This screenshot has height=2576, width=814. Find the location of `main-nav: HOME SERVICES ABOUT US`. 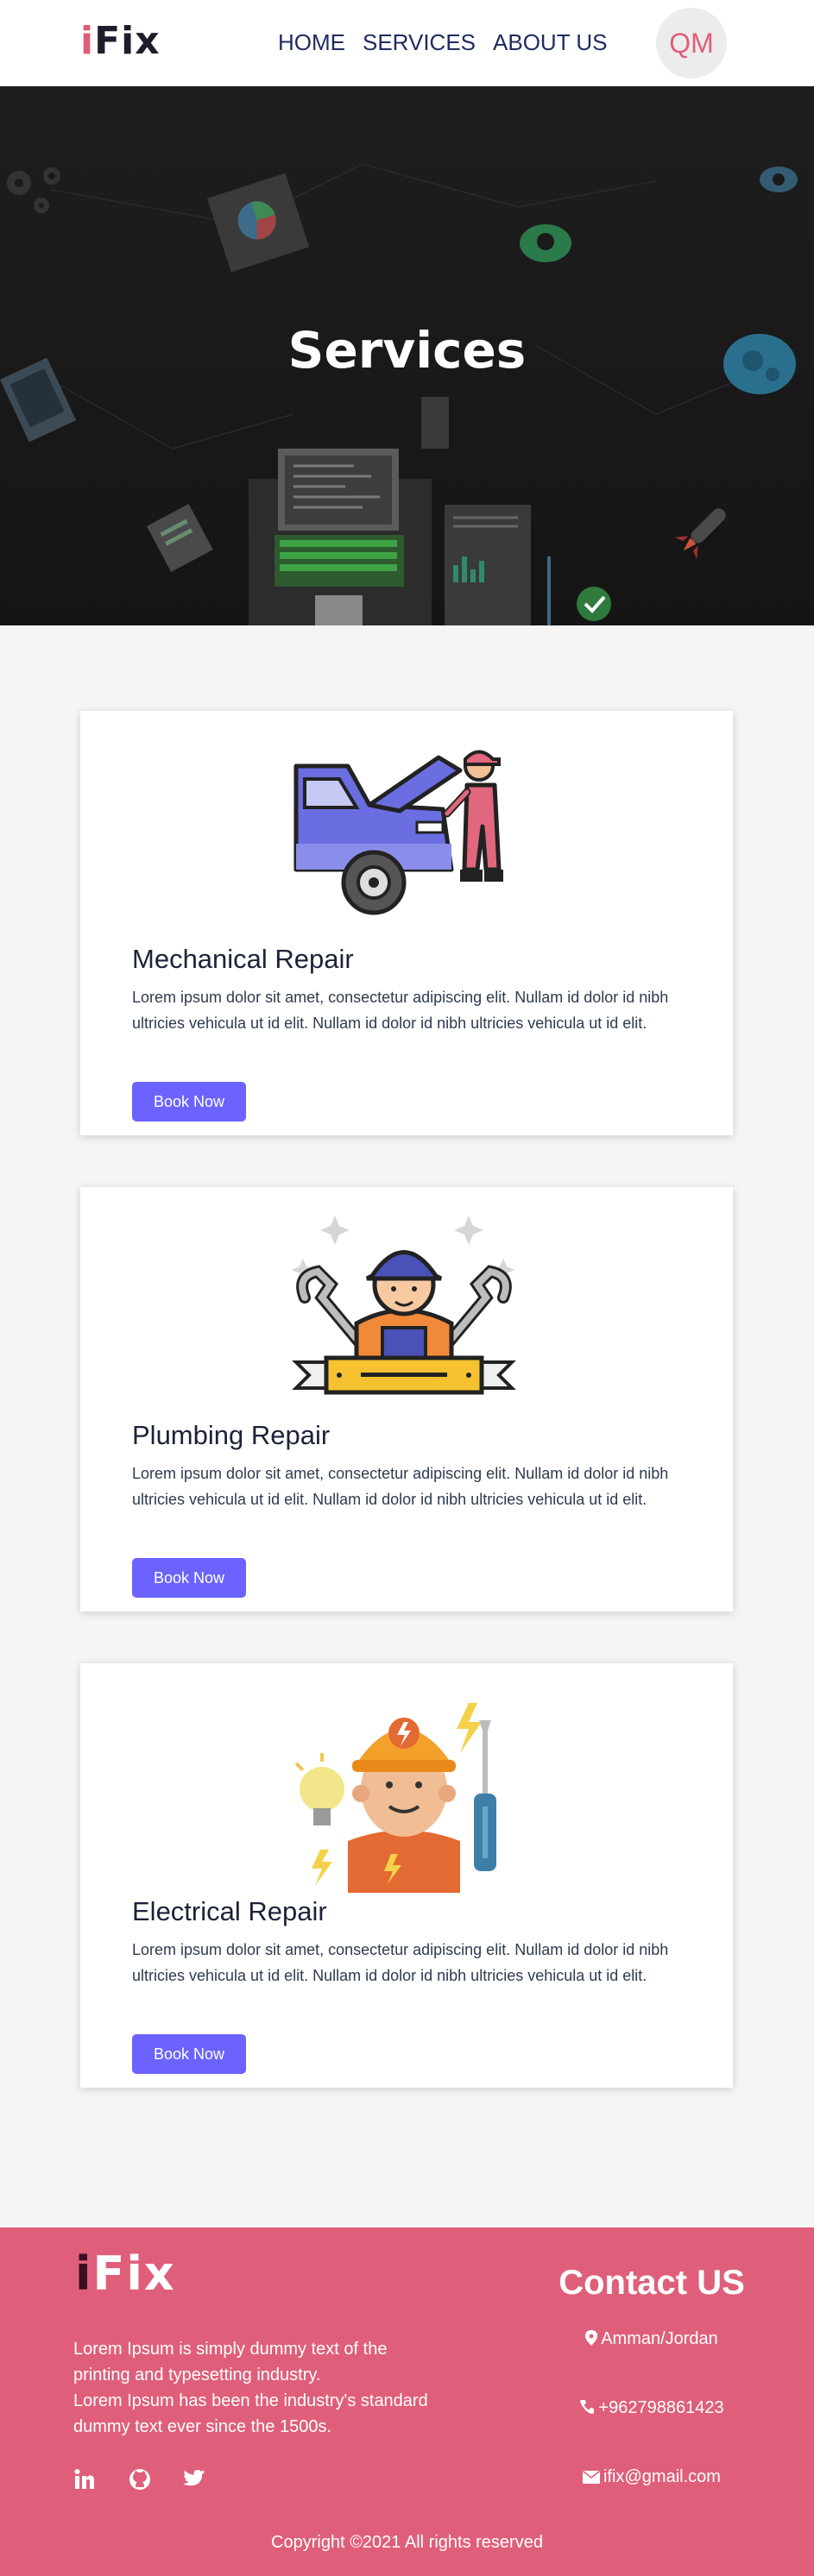

main-nav: HOME SERVICES ABOUT US is located at coordinates (442, 42).